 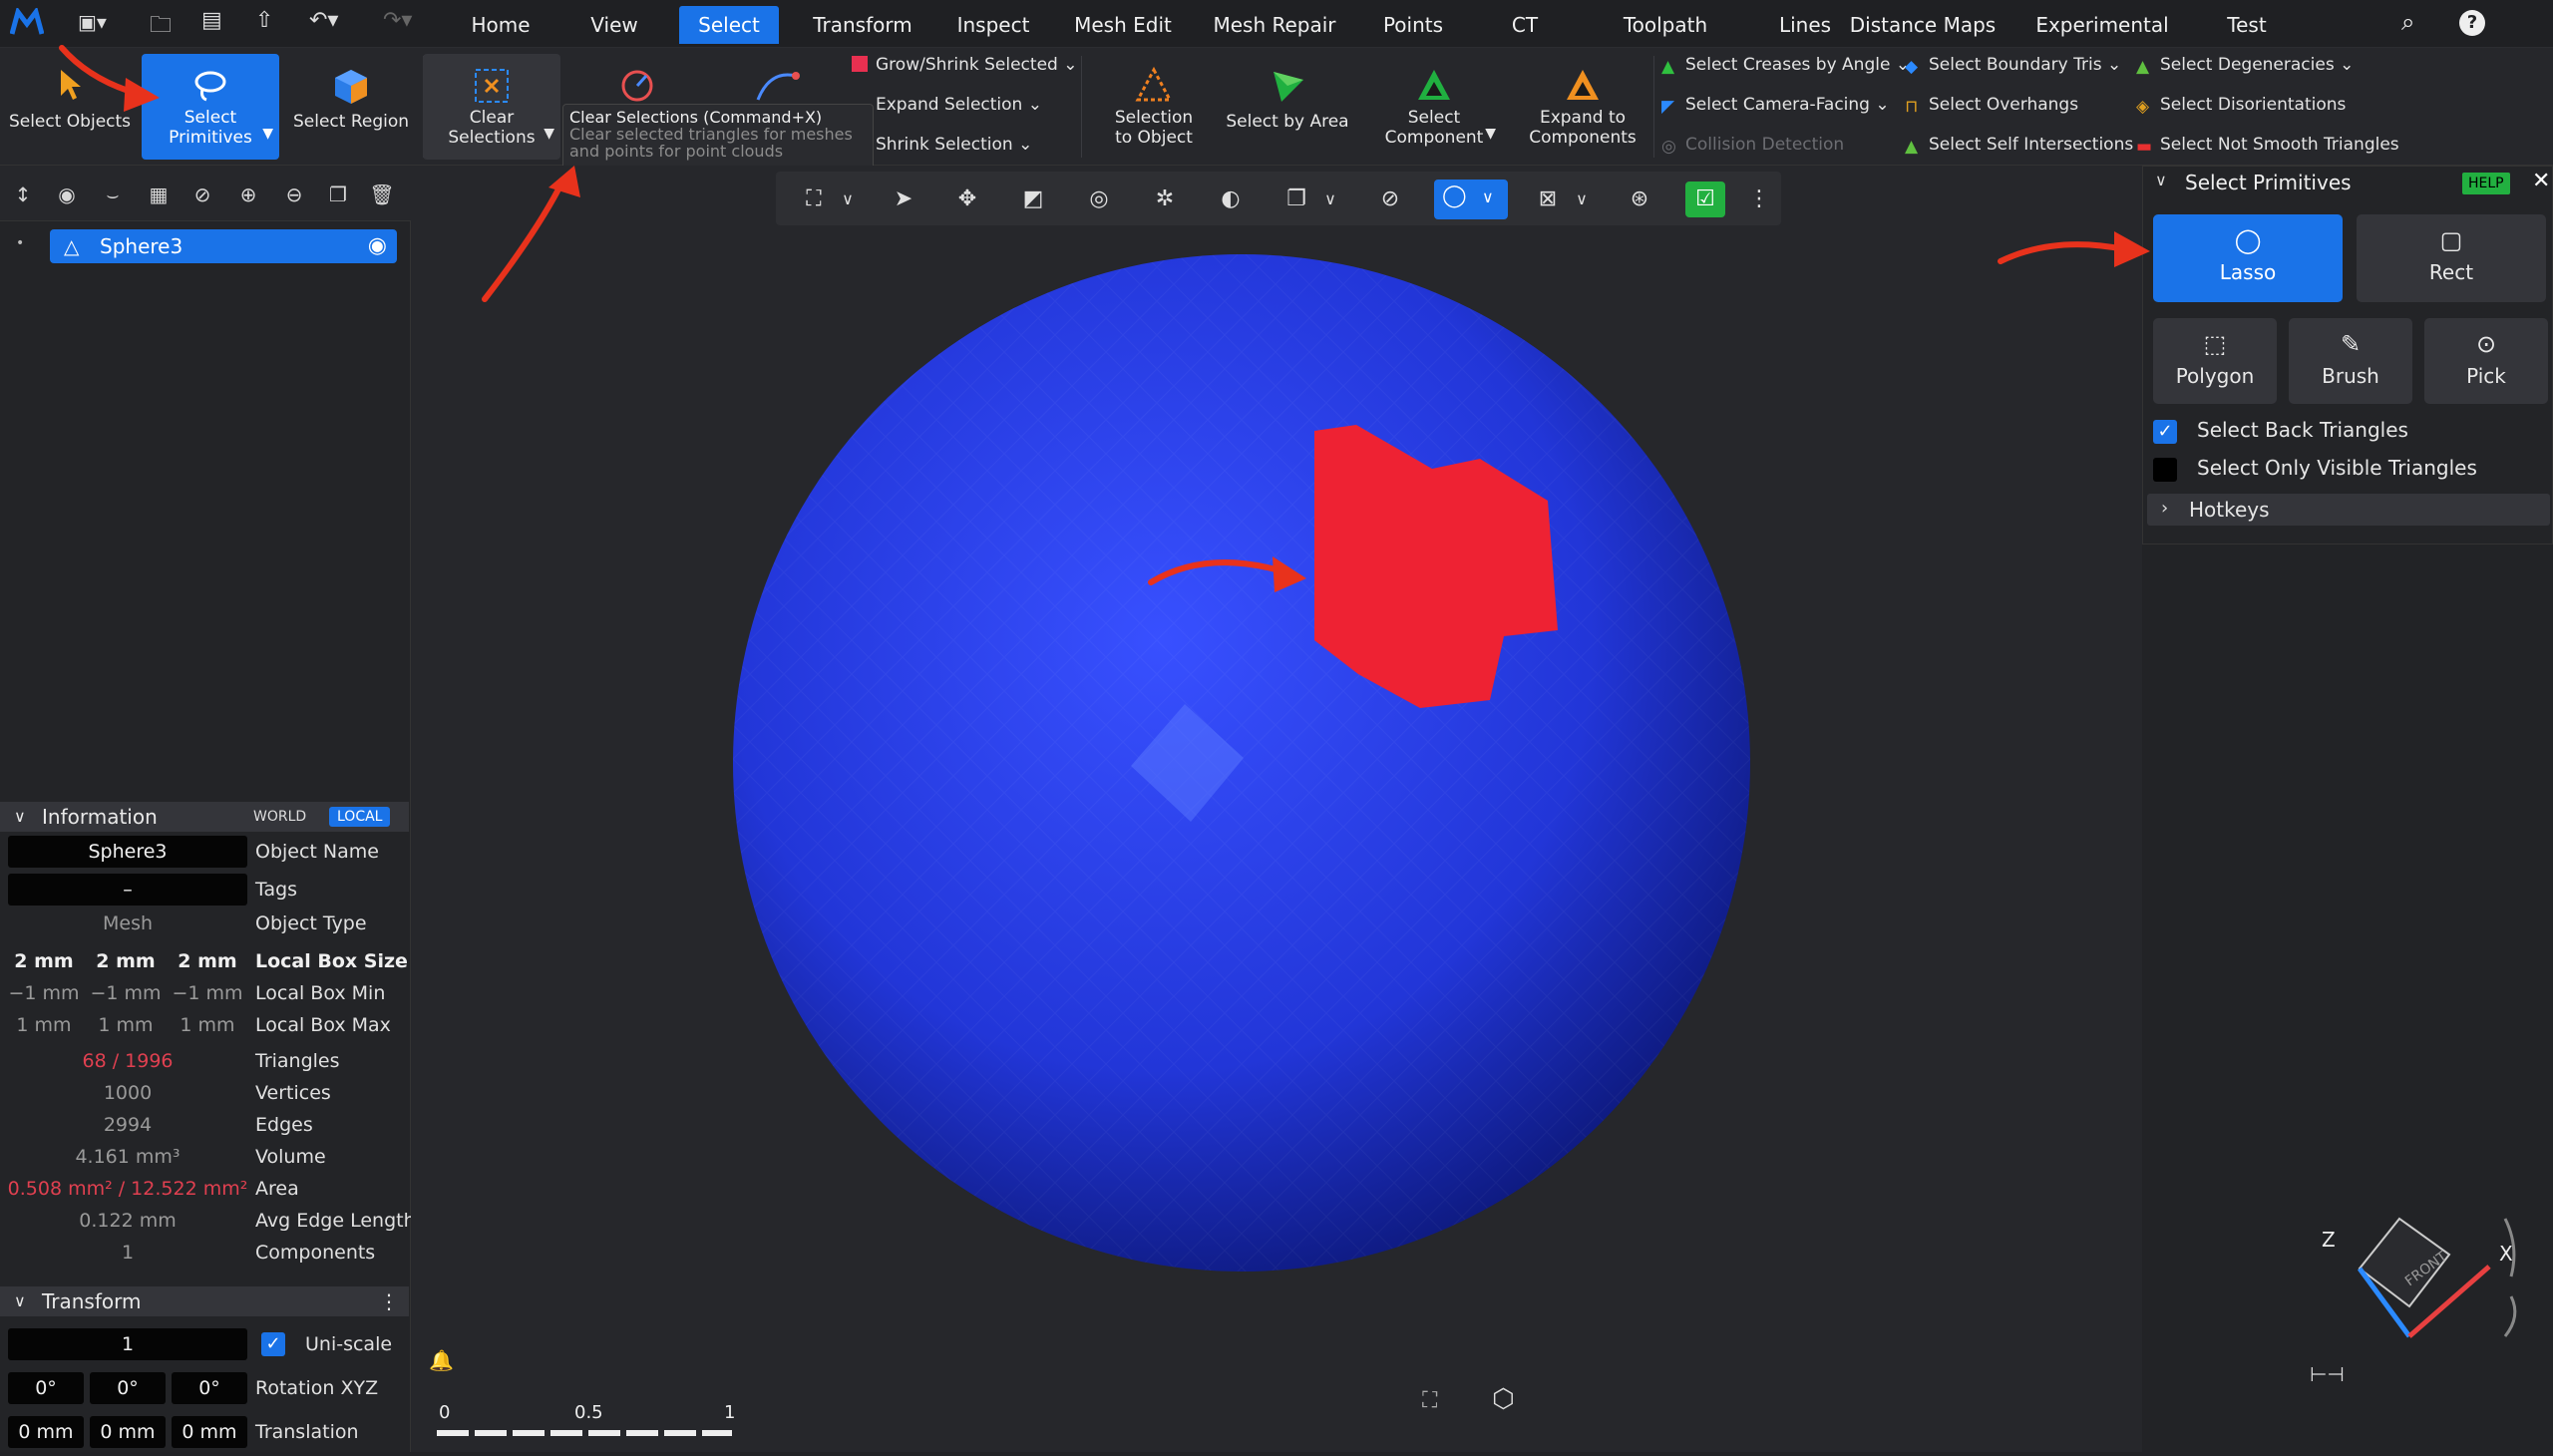 I want to click on fit-view-icon: ⛶, so click(x=1437, y=1403).